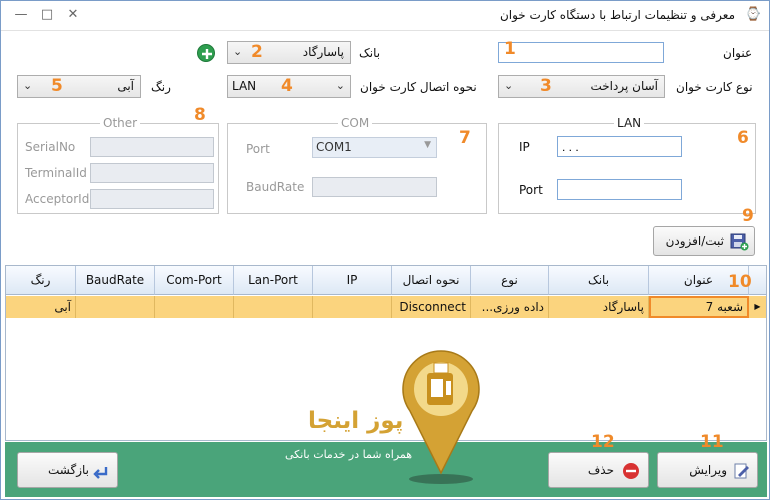 The image size is (770, 500). I want to click on lan-group-title: LAN, so click(629, 123).